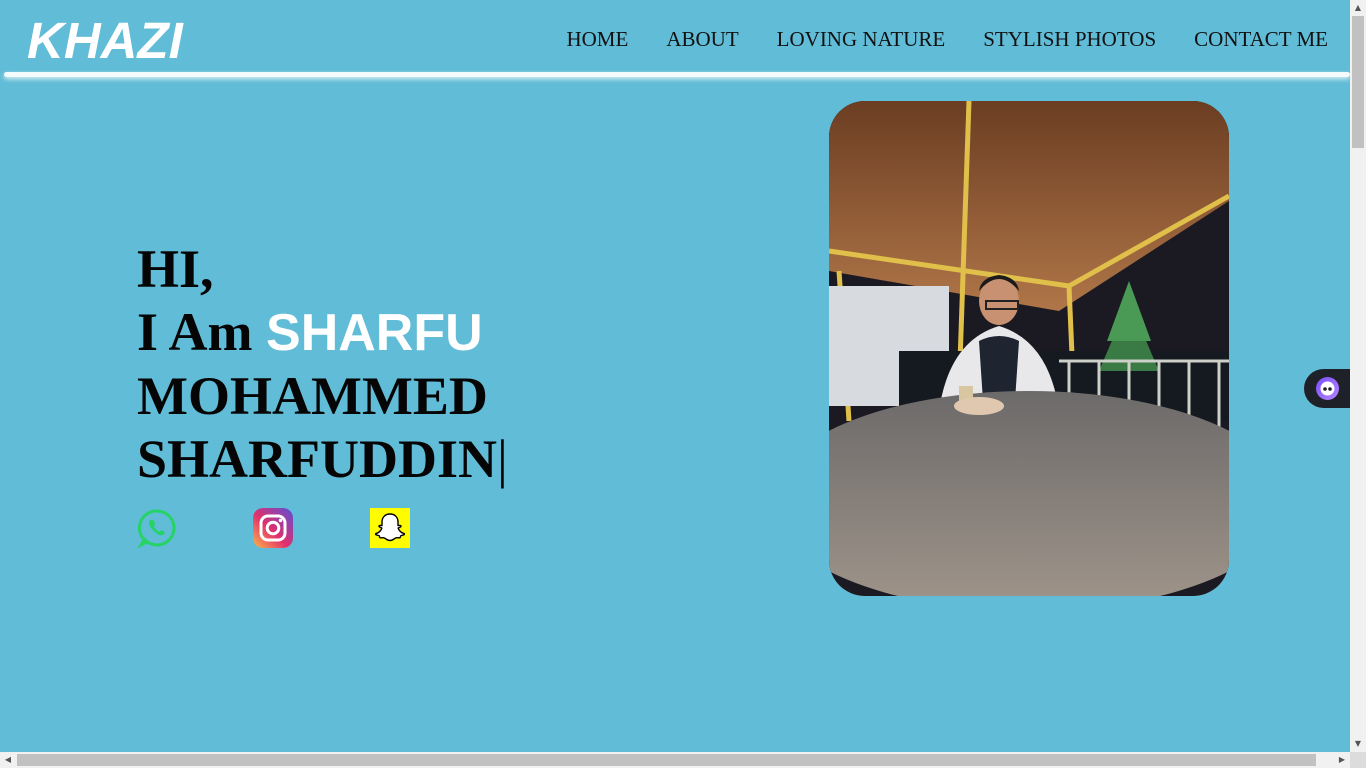  What do you see at coordinates (502, 459) in the screenshot?
I see `typing-cursor: |` at bounding box center [502, 459].